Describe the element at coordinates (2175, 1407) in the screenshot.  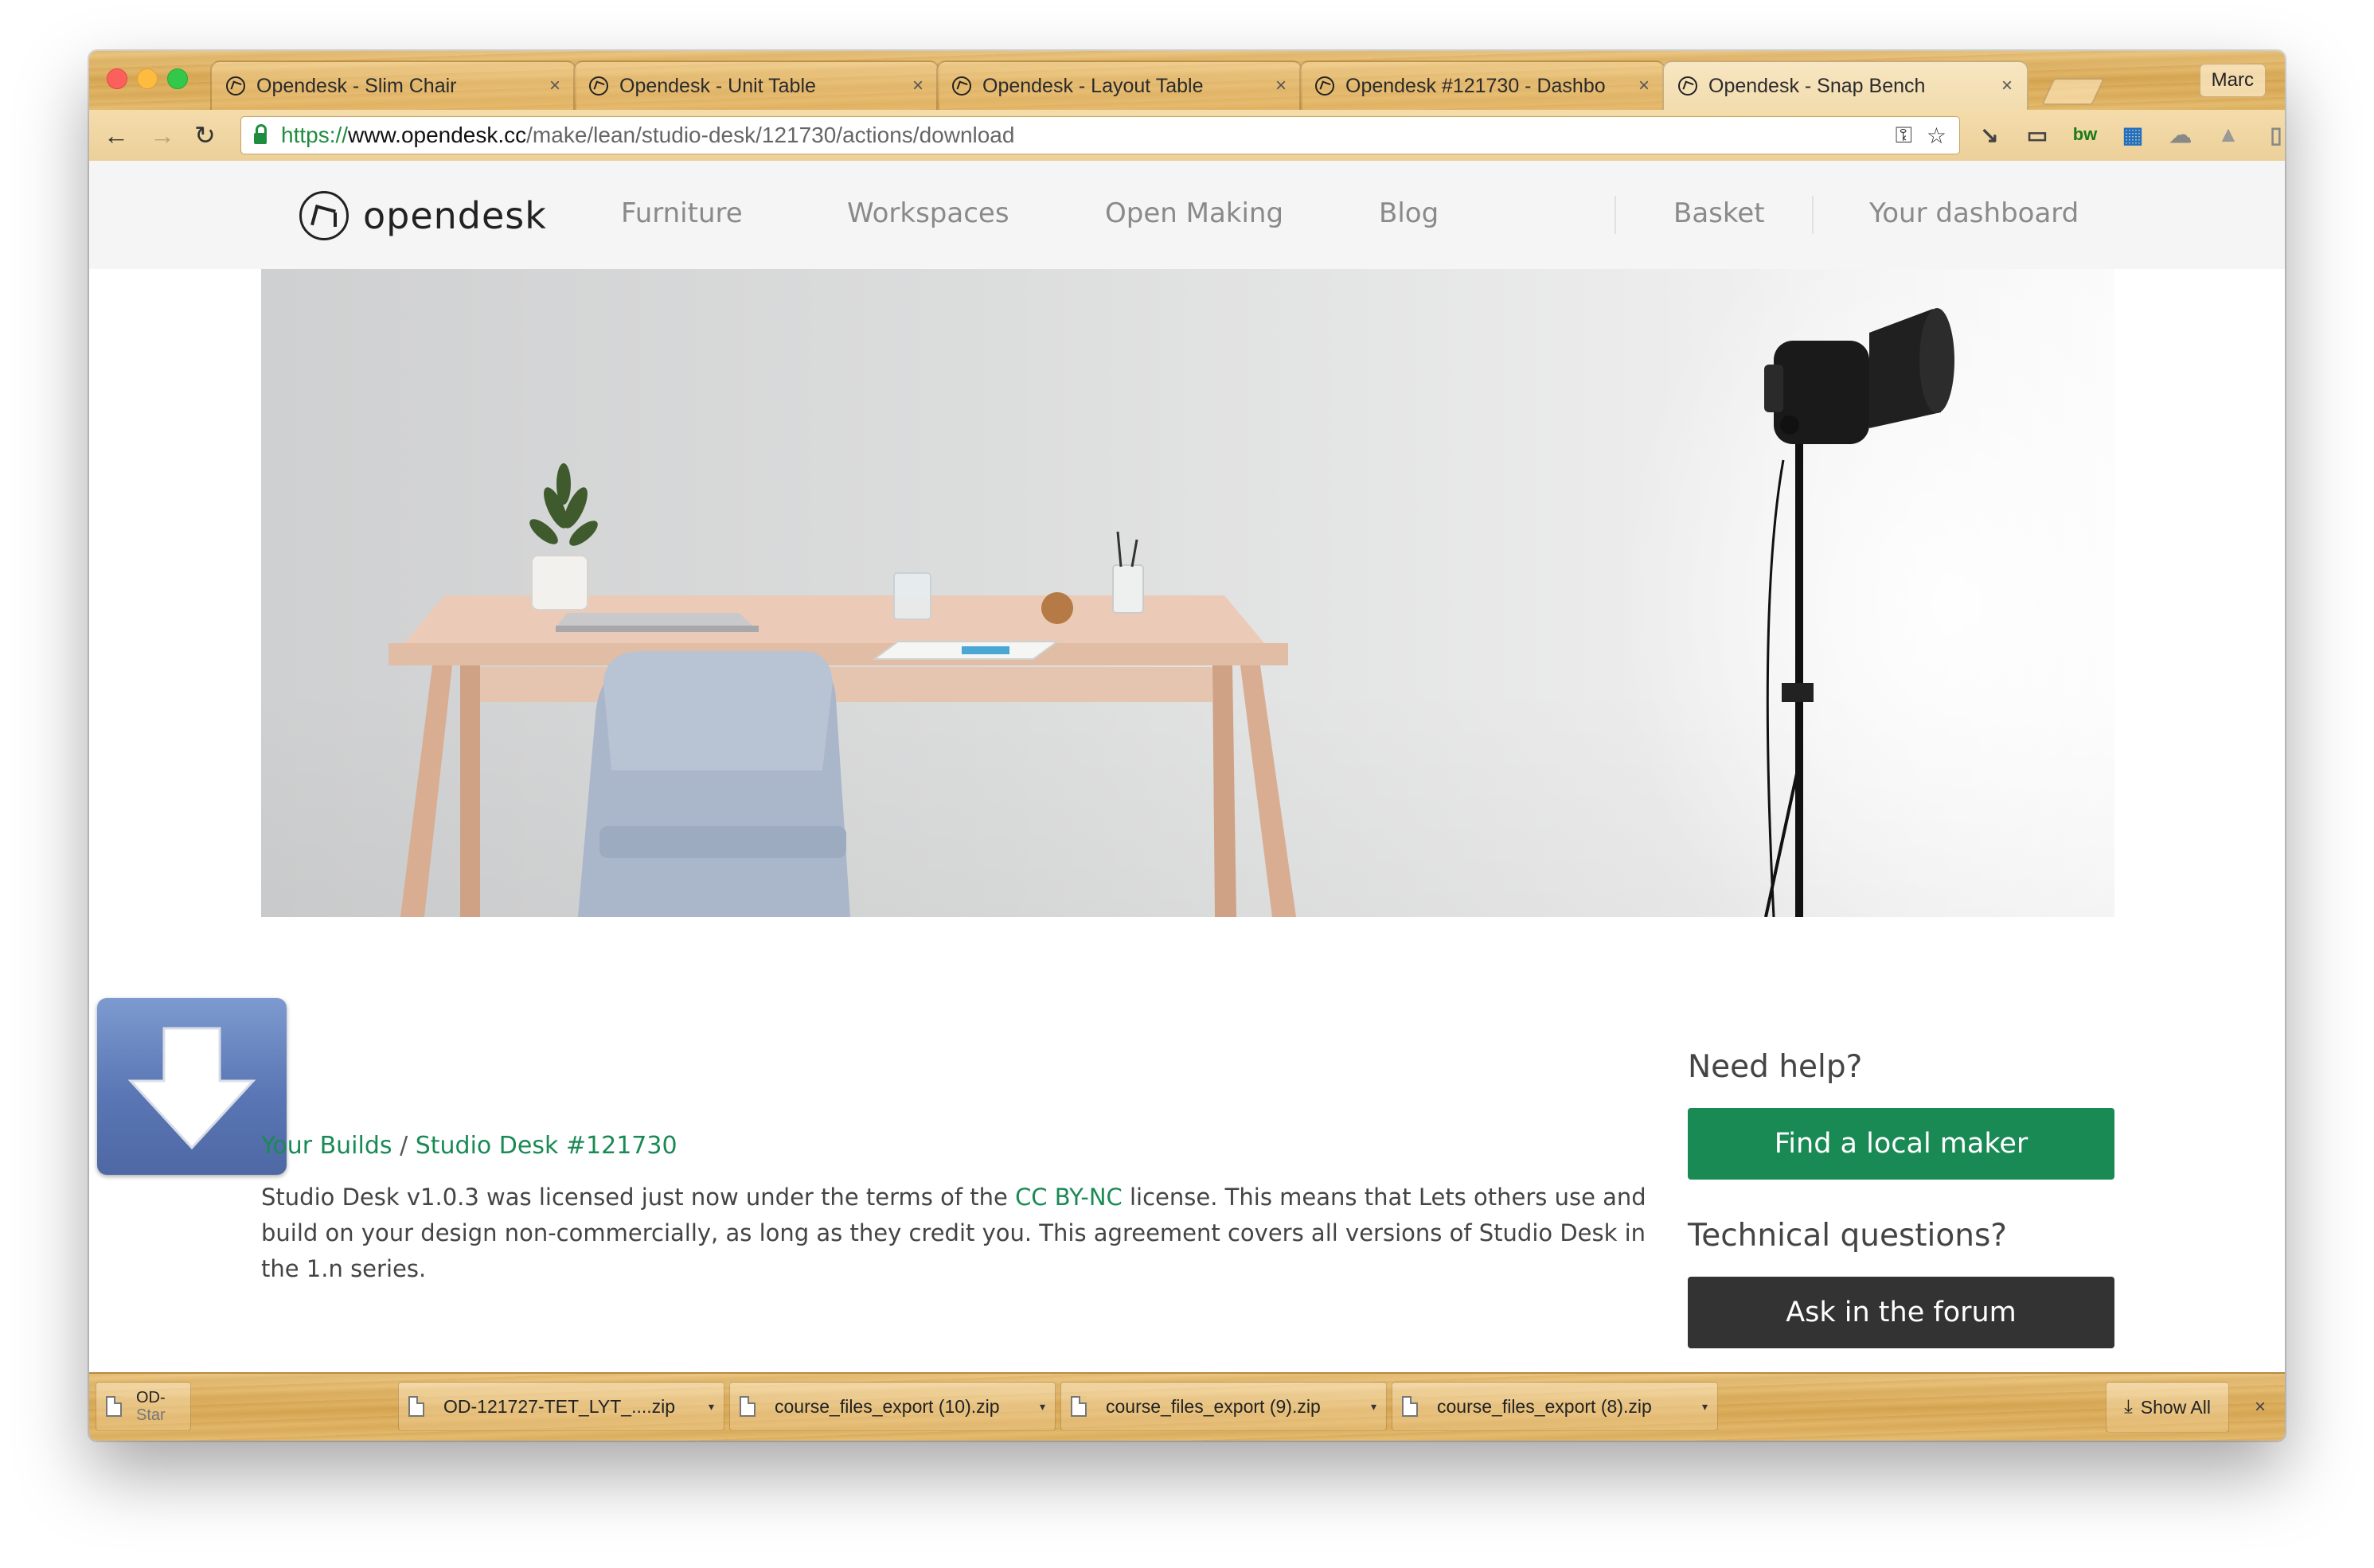
I see `show-all-label: Show All` at that location.